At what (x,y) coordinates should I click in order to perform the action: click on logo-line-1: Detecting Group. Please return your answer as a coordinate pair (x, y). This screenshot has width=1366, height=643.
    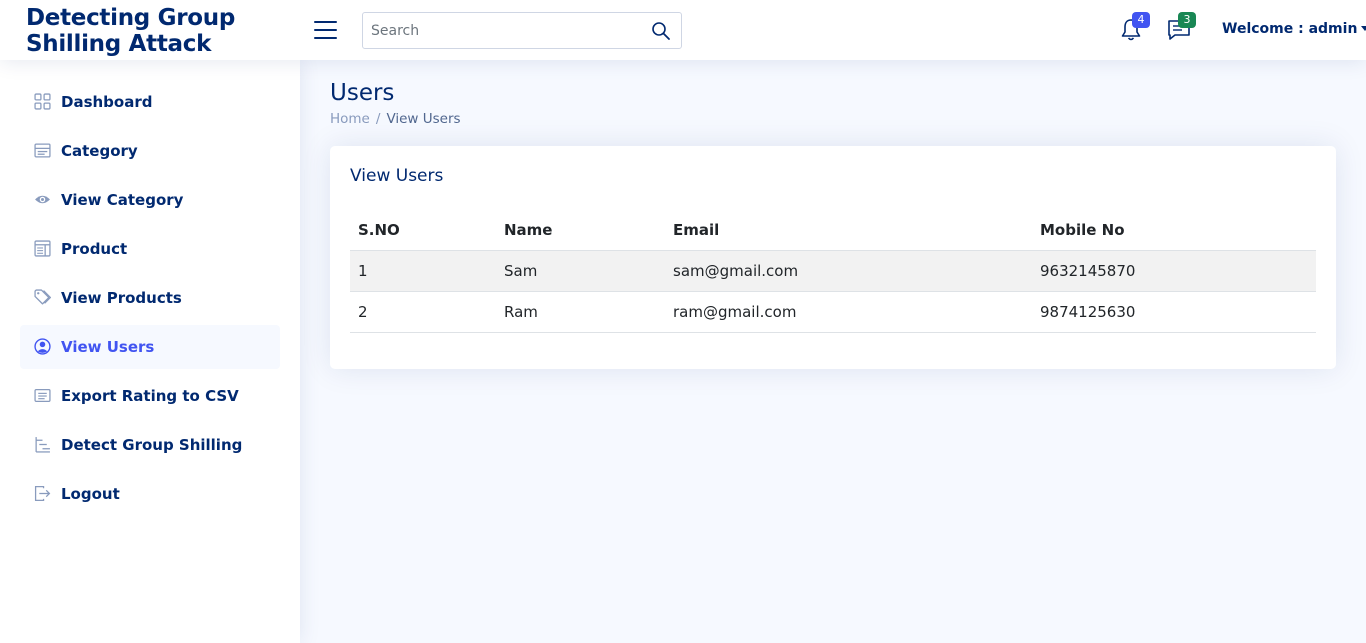
    Looking at the image, I should click on (131, 18).